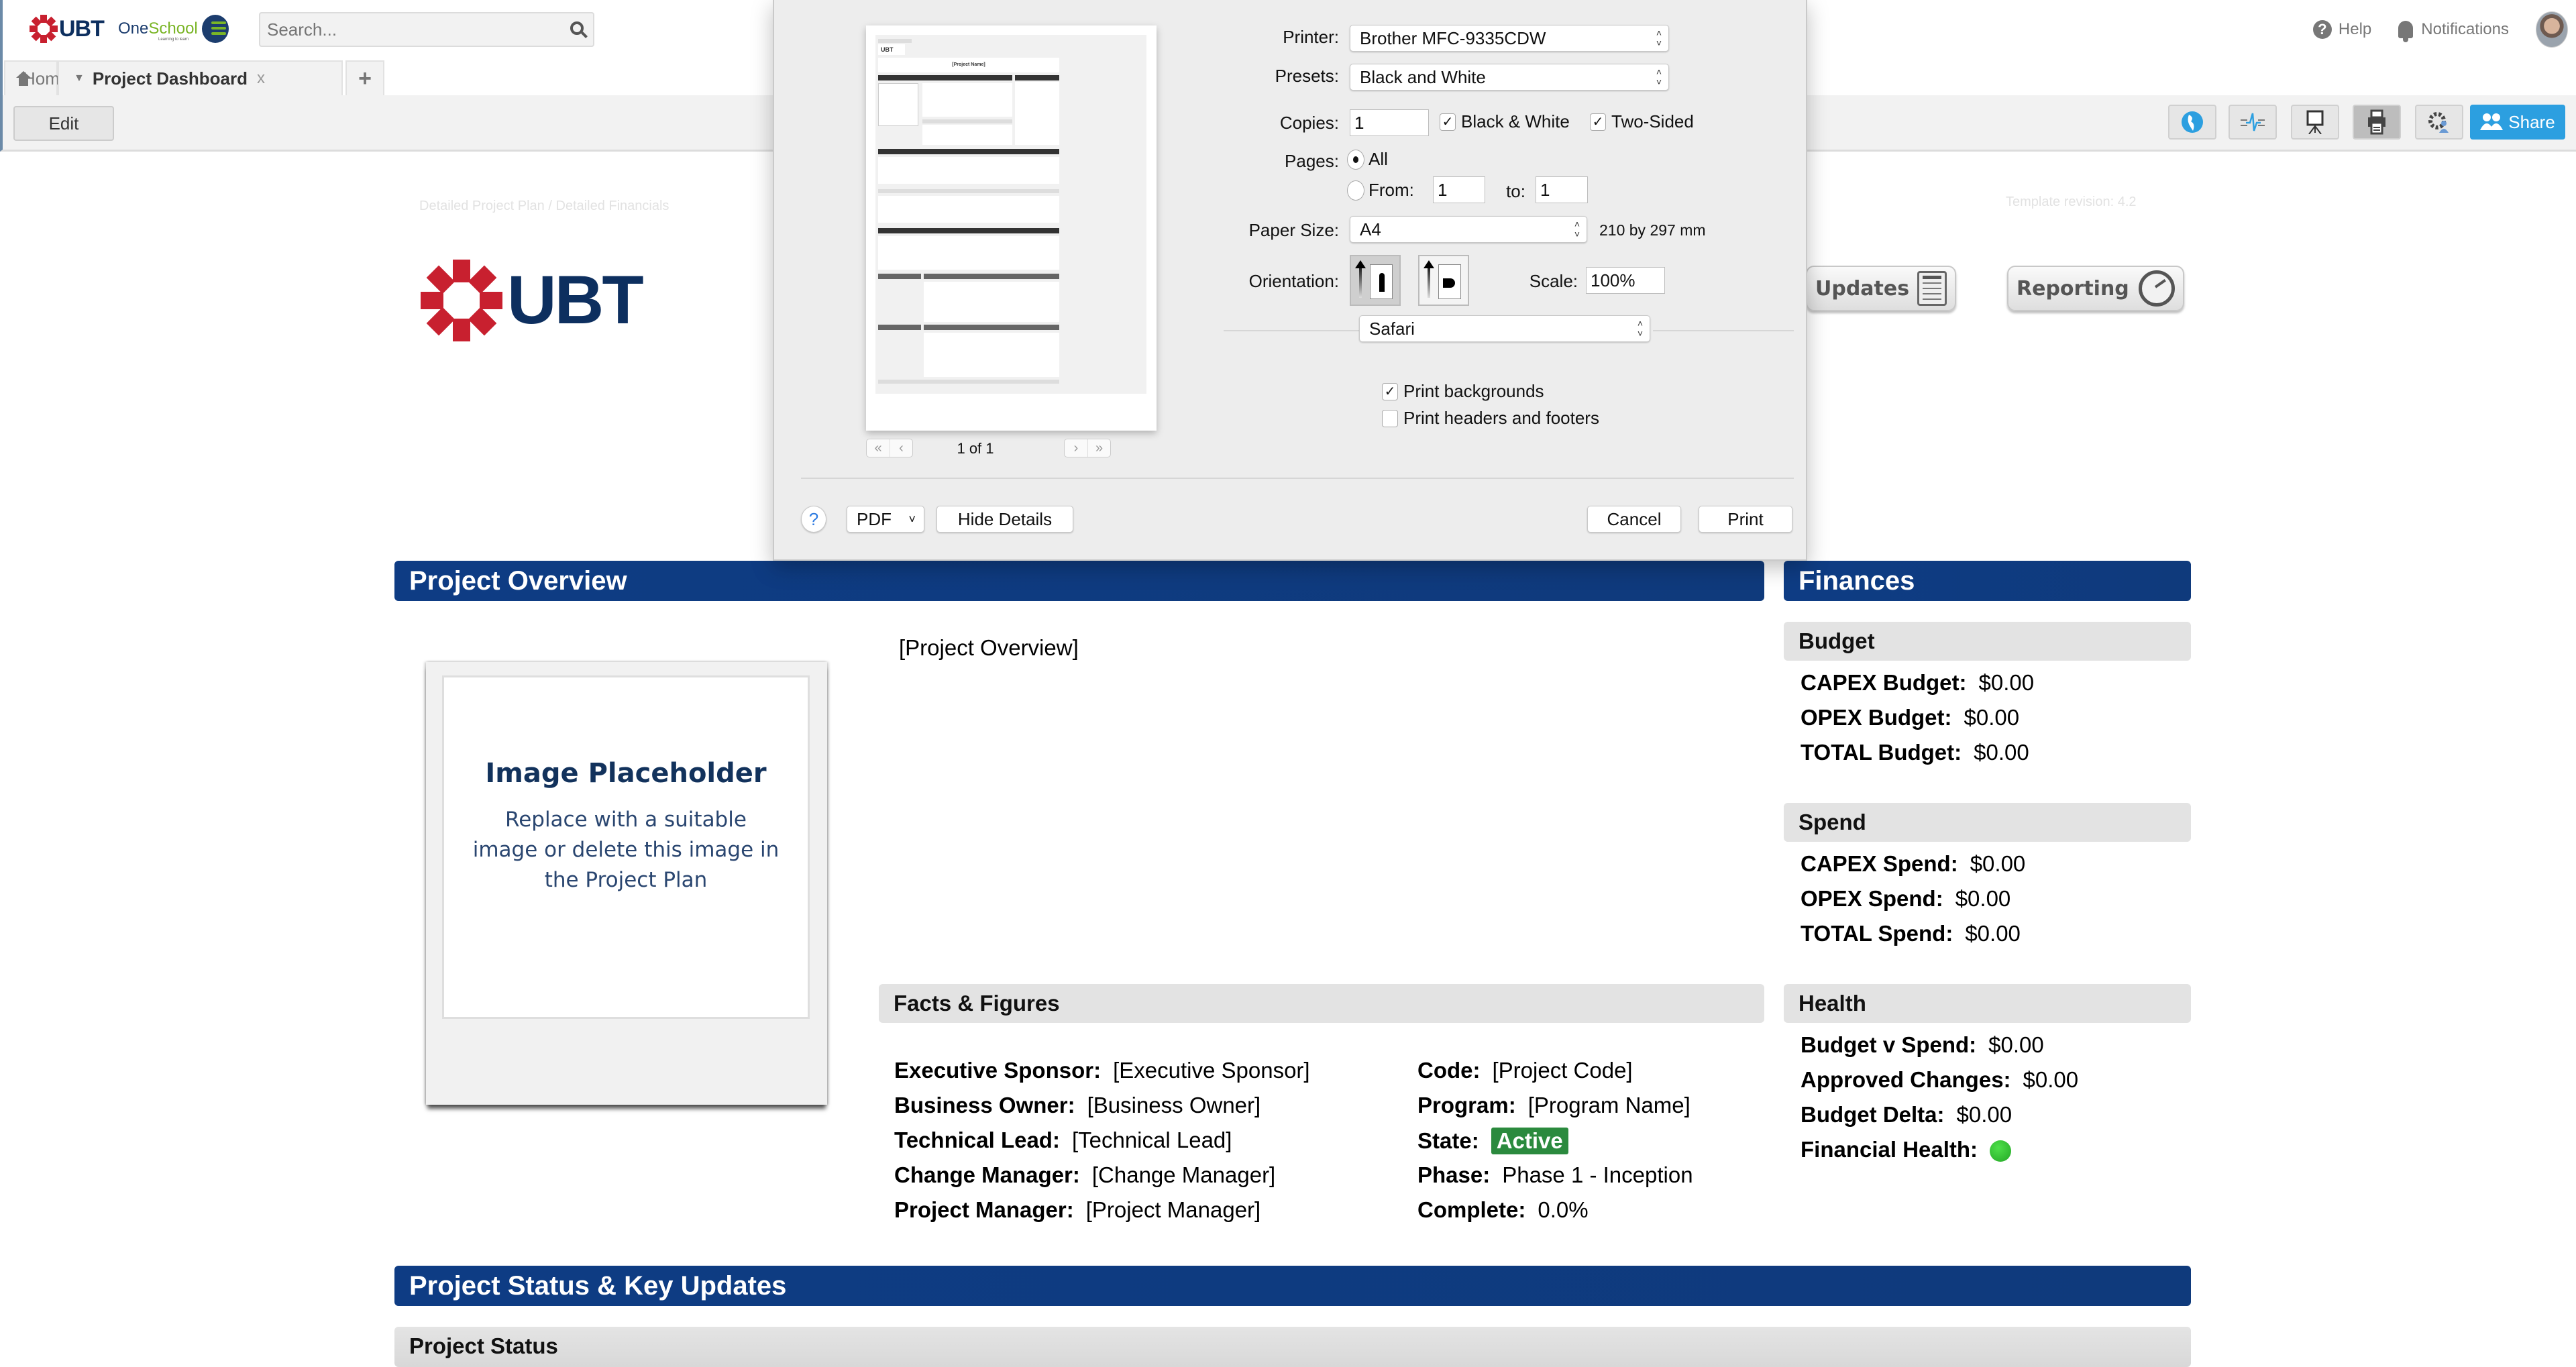 This screenshot has width=2576, height=1367. I want to click on updates-button: Updates, so click(1881, 288).